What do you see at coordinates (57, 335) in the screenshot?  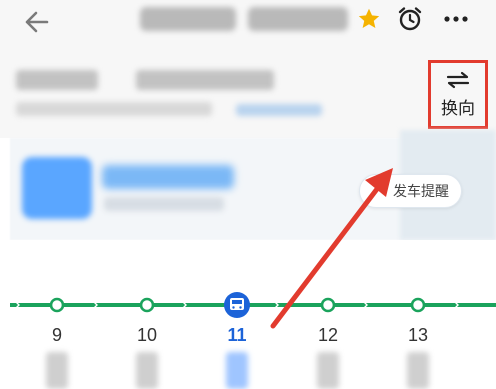 I see `stop-number: 9` at bounding box center [57, 335].